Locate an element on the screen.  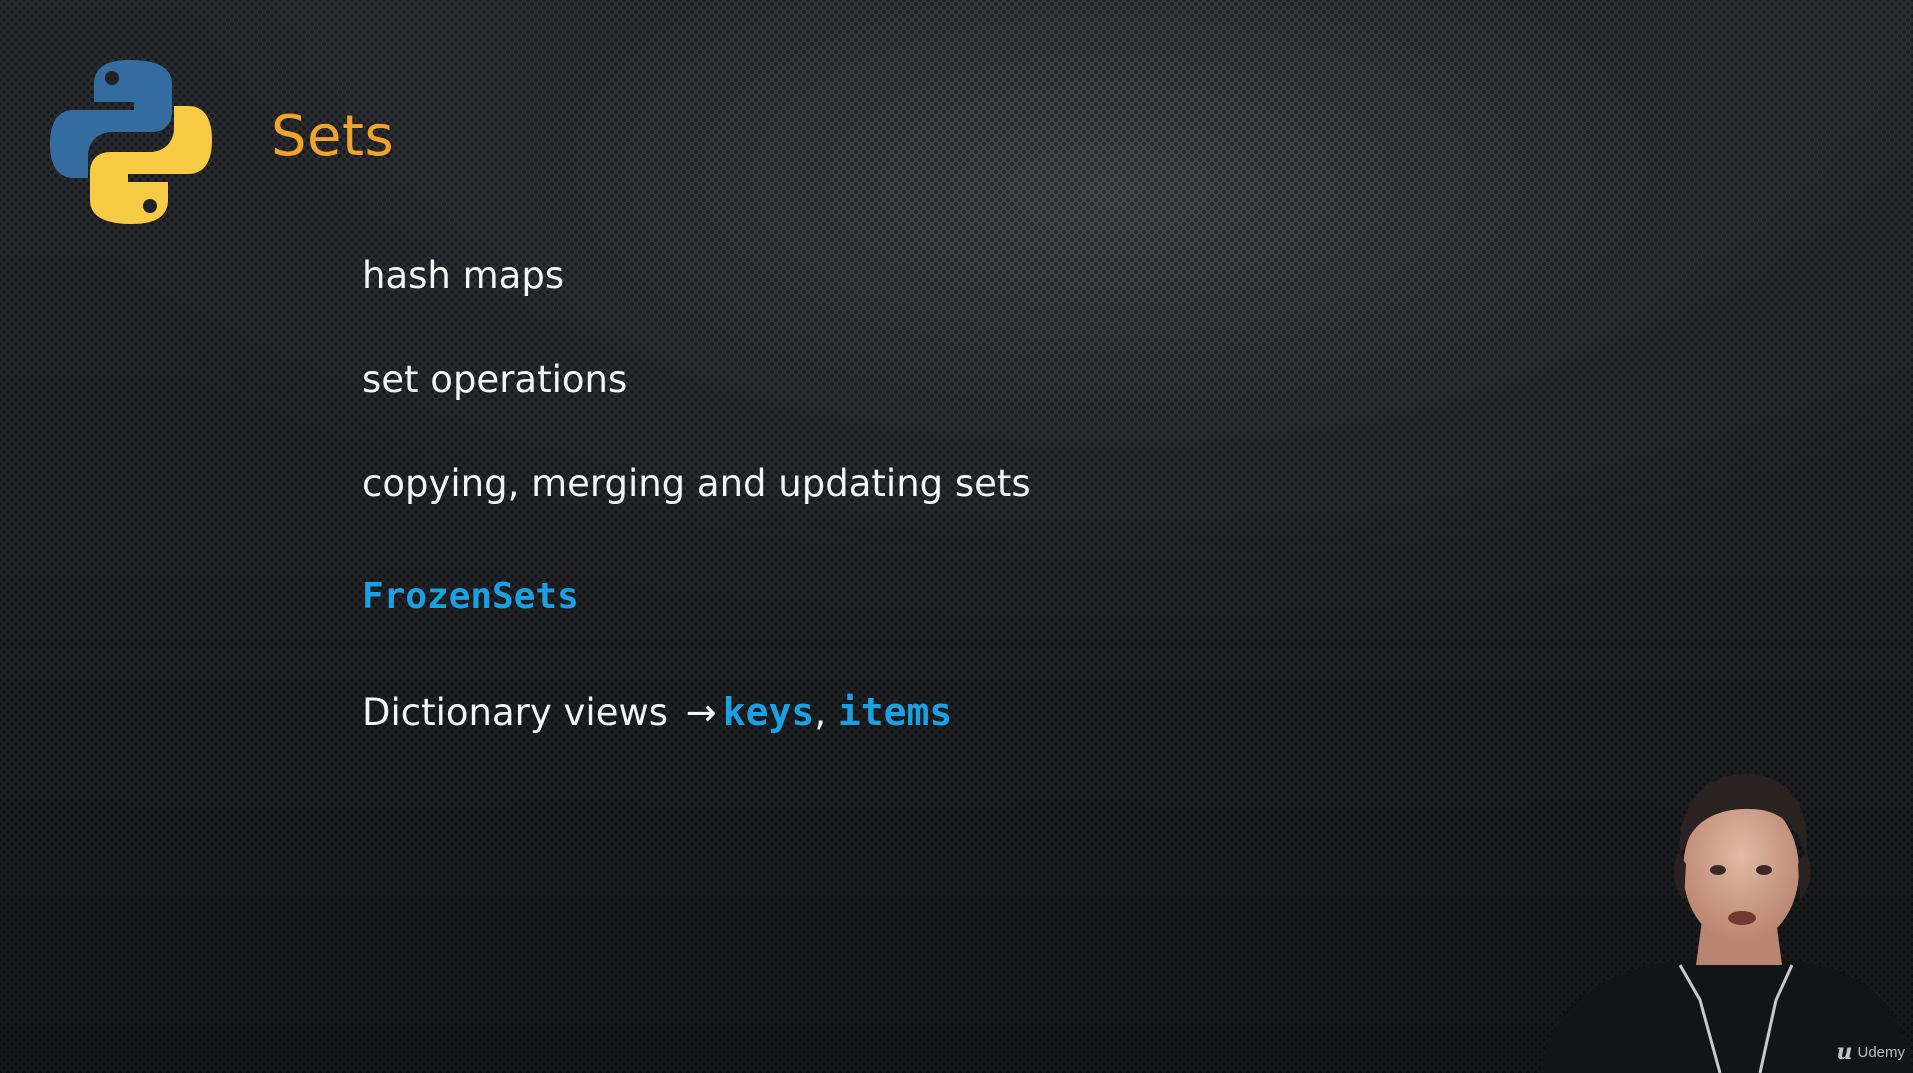
code-items: items is located at coordinates (895, 712).